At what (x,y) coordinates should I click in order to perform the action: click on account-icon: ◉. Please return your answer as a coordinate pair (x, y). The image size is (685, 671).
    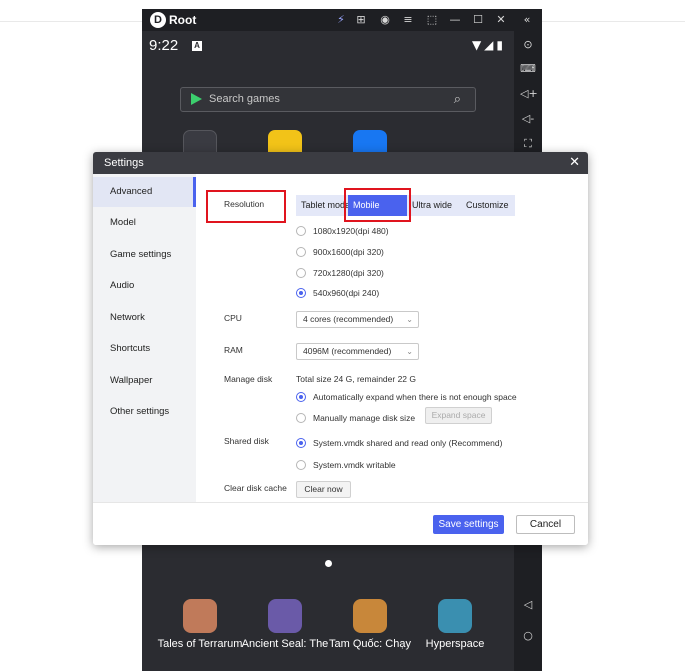
    Looking at the image, I should click on (385, 20).